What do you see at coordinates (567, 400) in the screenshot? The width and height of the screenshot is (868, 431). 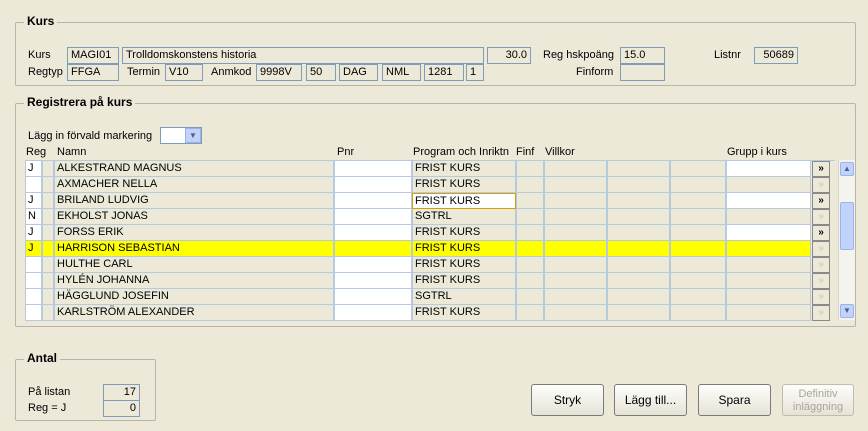 I see `stryk-button: Stryk` at bounding box center [567, 400].